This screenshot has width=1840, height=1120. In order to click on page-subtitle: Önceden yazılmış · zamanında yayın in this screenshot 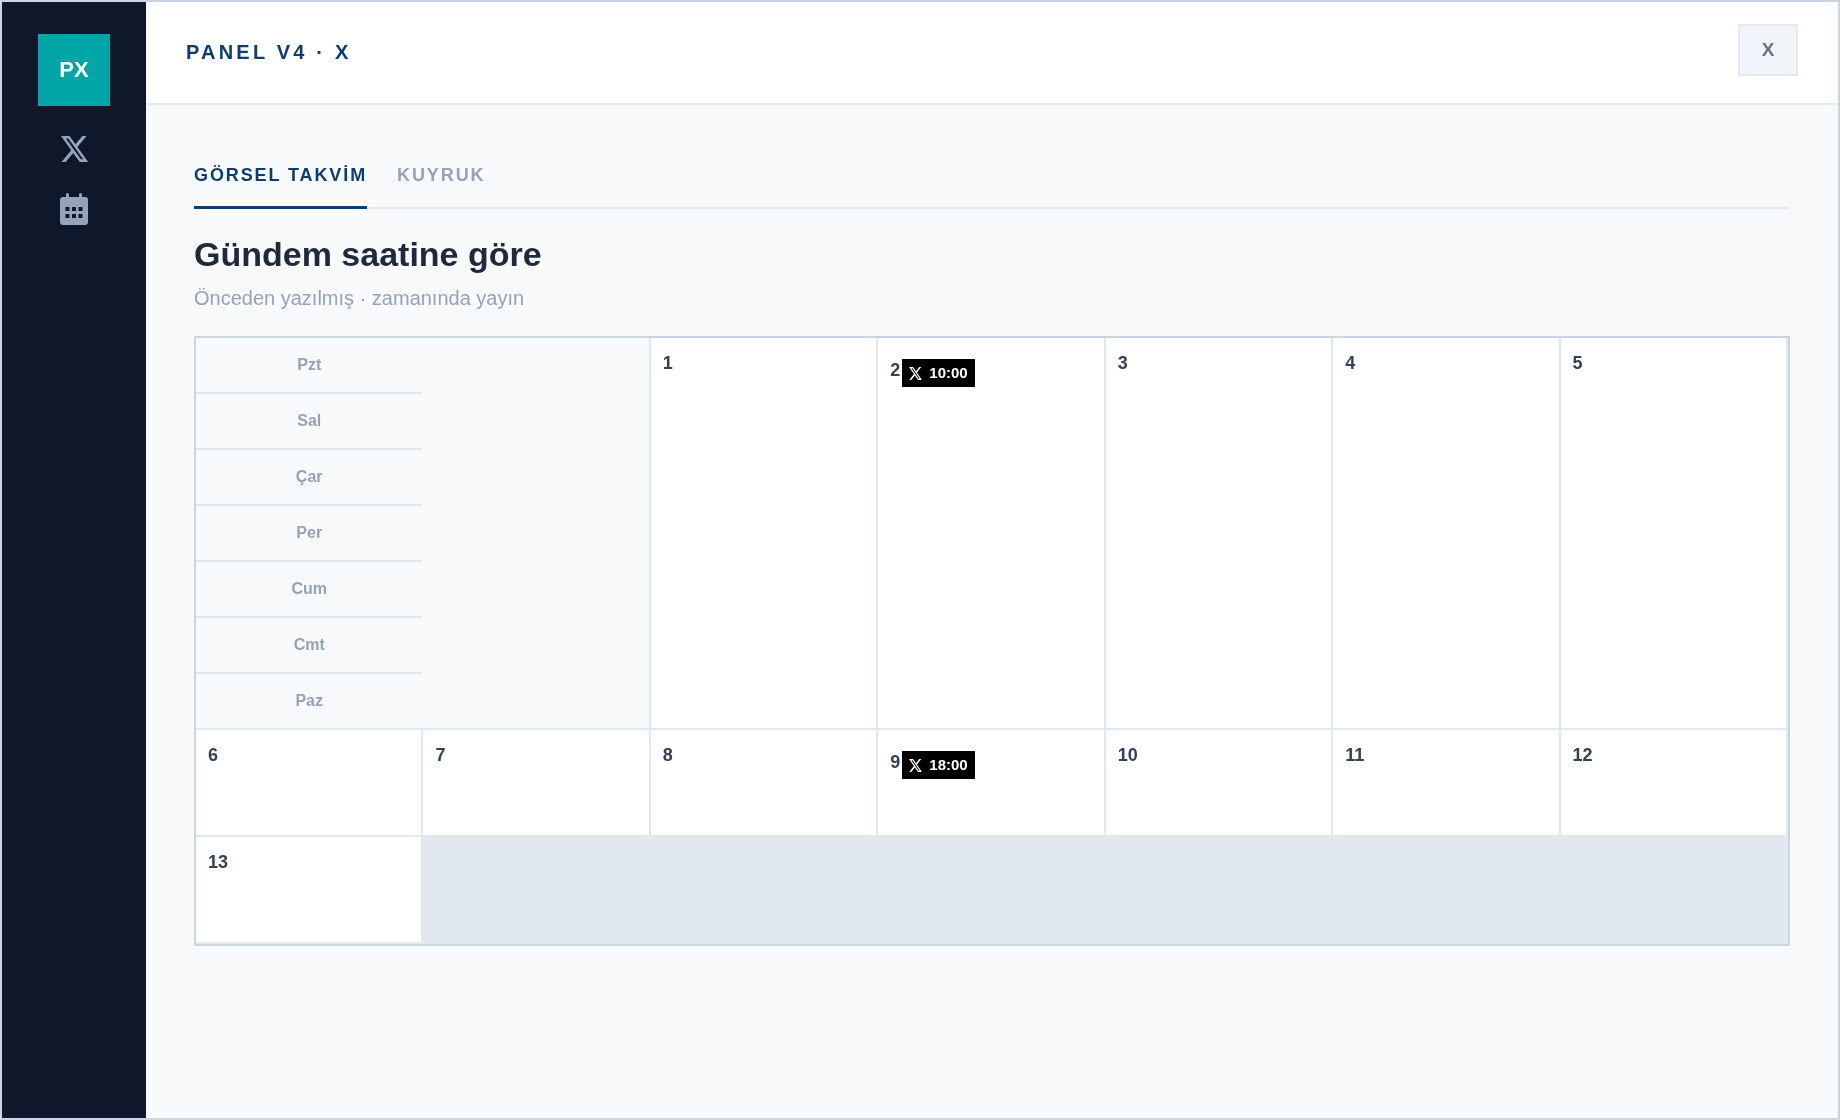, I will do `click(360, 298)`.